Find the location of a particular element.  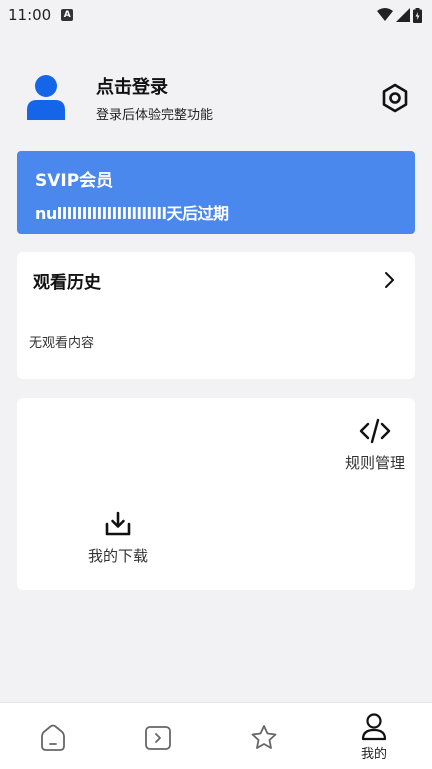

status-left: 11:00 A is located at coordinates (41, 15).